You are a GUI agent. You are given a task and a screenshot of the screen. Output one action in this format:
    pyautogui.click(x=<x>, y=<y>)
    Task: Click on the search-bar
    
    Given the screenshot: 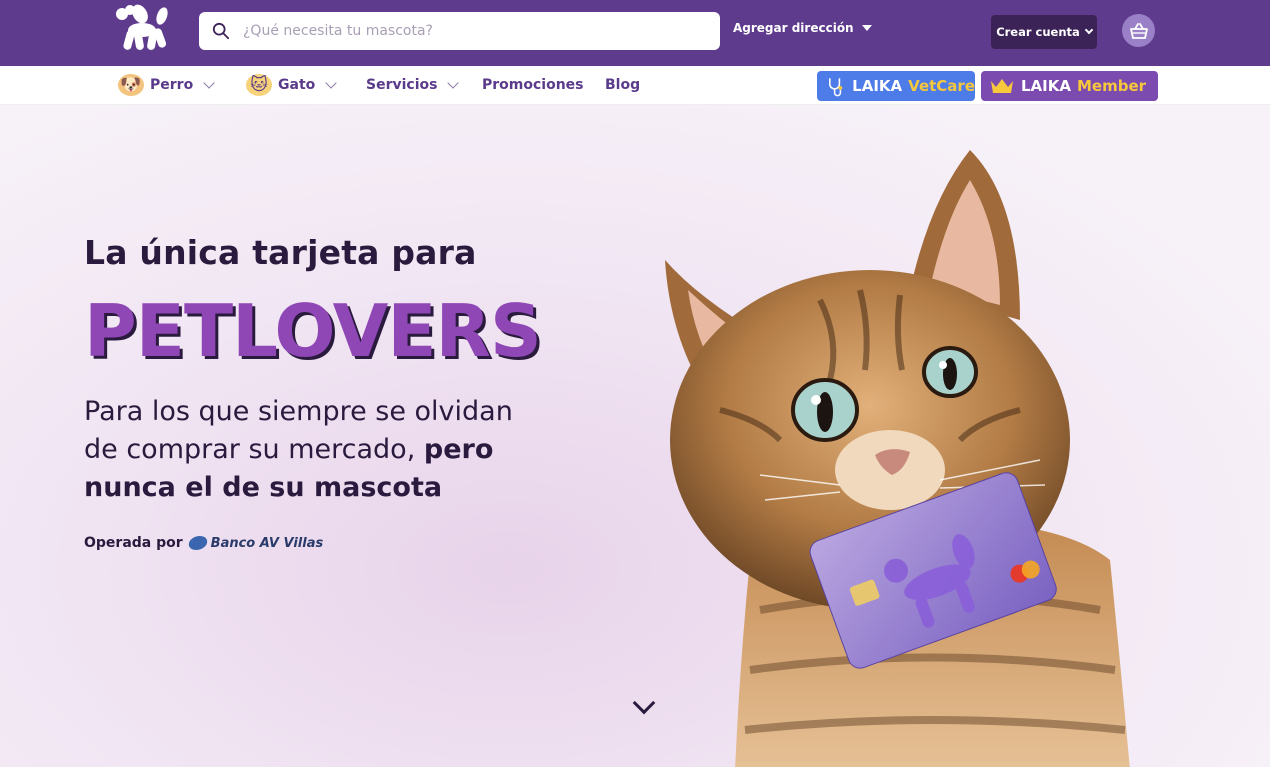 What is the action you would take?
    pyautogui.click(x=459, y=31)
    